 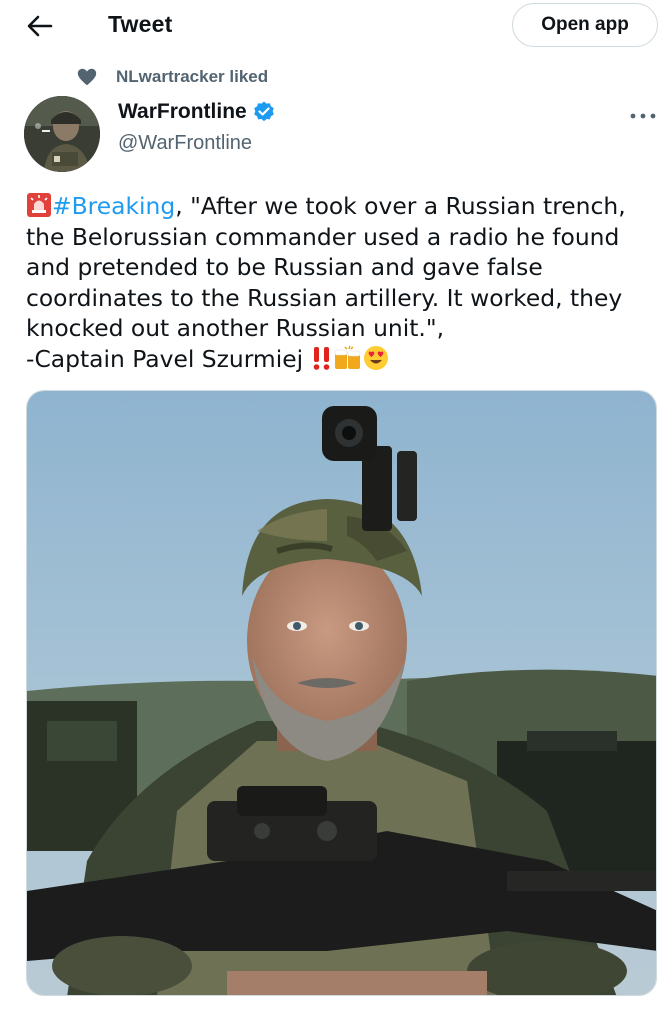 What do you see at coordinates (348, 358) in the screenshot?
I see `beer-mugs-emoji-icon` at bounding box center [348, 358].